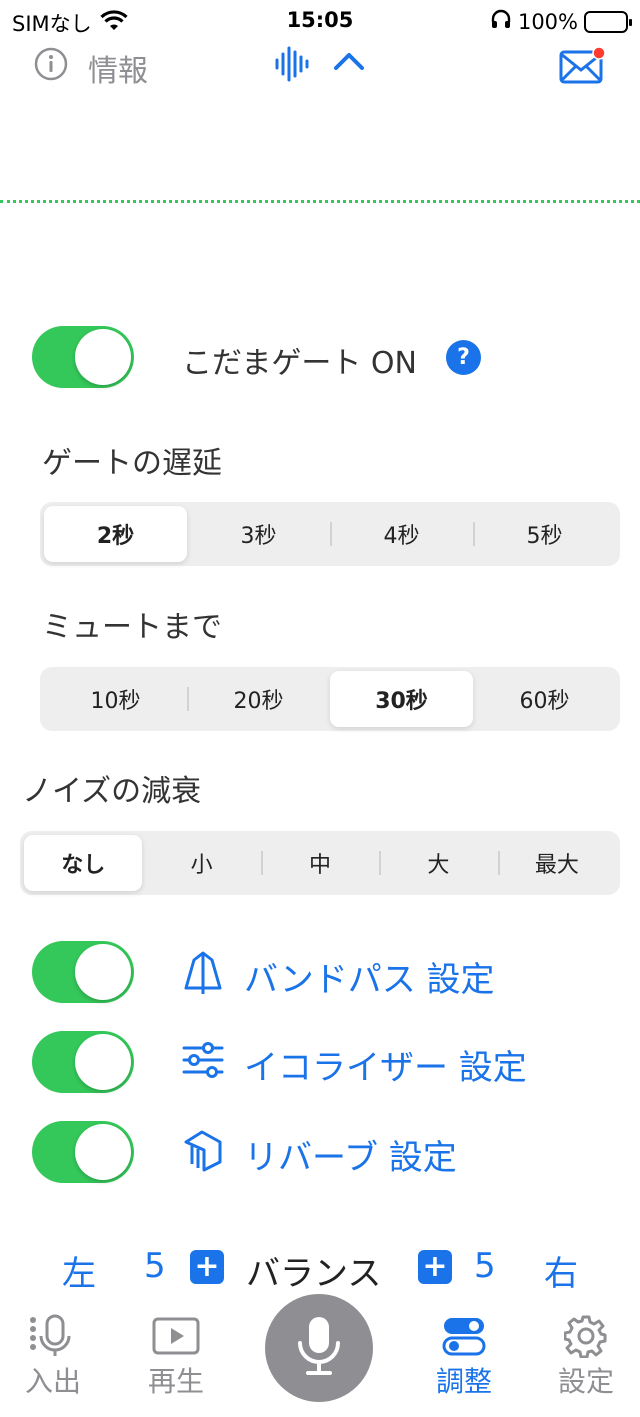 The image size is (640, 1417). What do you see at coordinates (438, 863) in the screenshot?
I see `noise-option: 大` at bounding box center [438, 863].